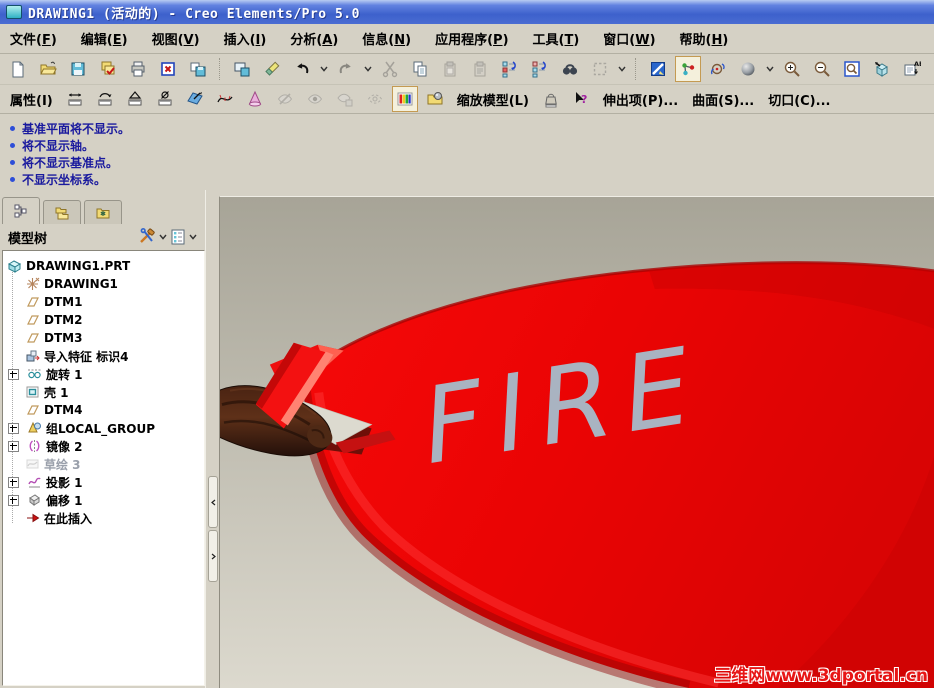  I want to click on tree-item-shell: 壳 1, so click(104, 392).